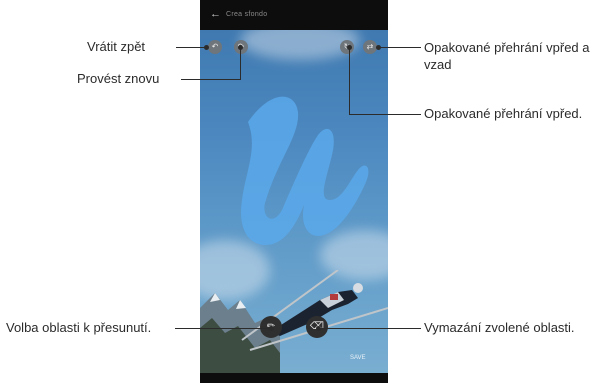 The width and height of the screenshot is (609, 383). I want to click on top-bar: ← Crea sfondo, so click(294, 15).